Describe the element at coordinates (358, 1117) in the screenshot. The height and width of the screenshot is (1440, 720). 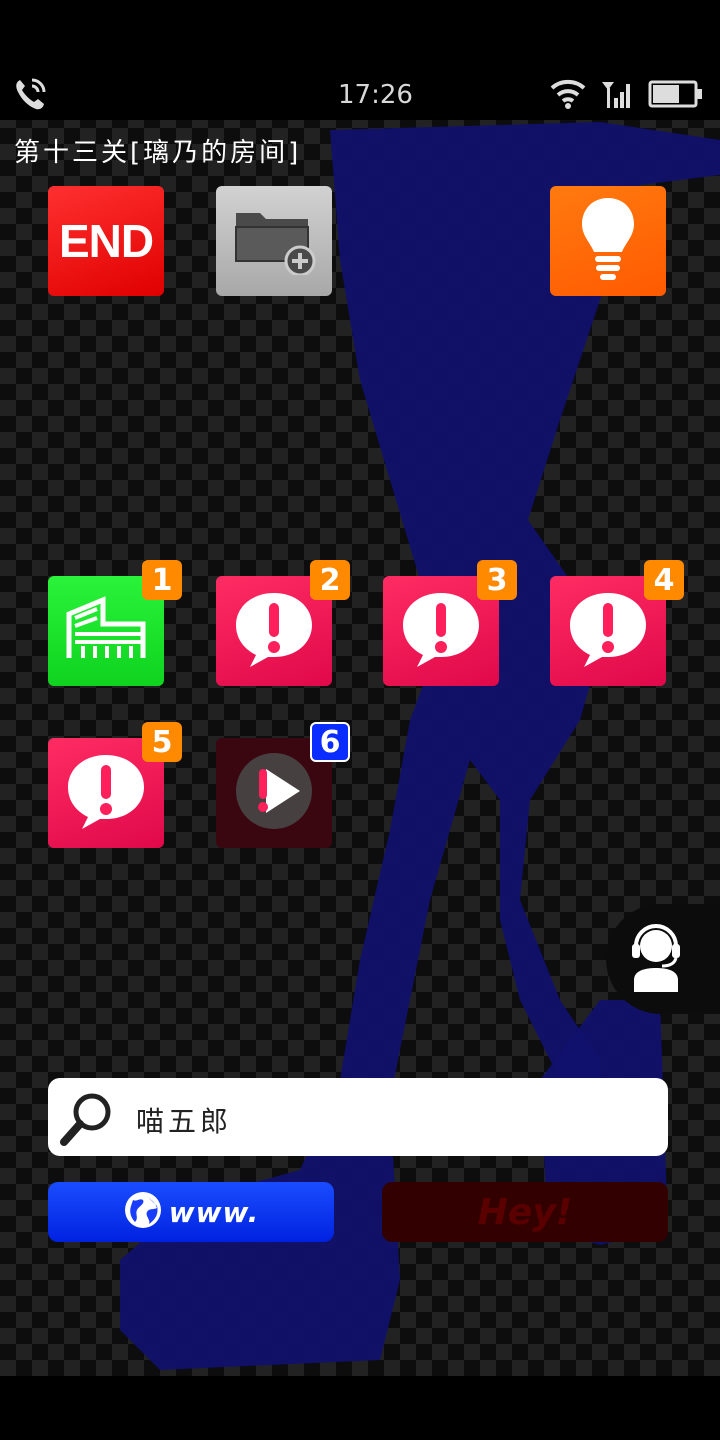
I see `search-bar: 喵五郎` at that location.